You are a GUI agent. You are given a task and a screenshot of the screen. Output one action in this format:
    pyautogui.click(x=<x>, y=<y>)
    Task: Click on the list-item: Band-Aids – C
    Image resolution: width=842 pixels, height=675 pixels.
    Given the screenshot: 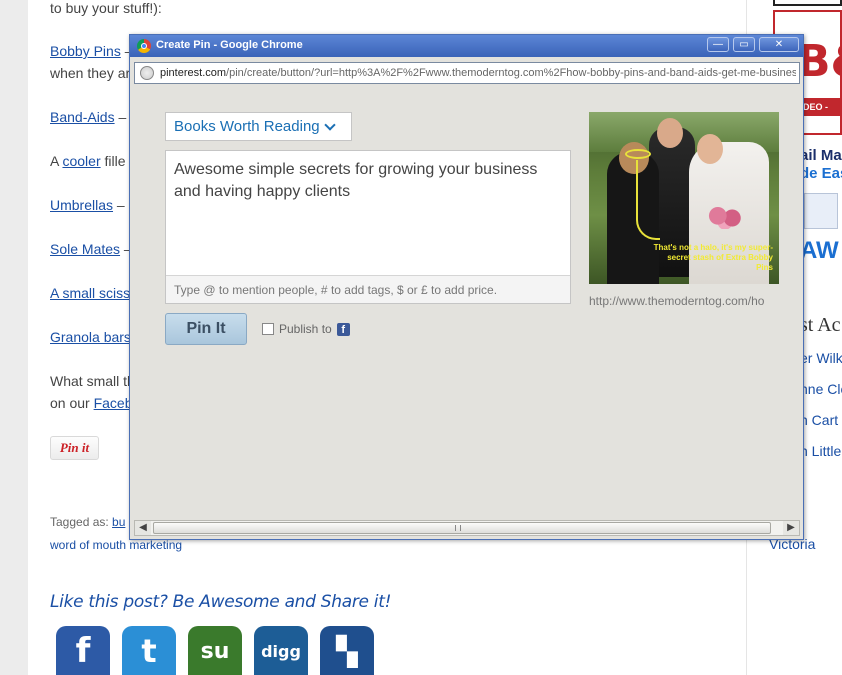 What is the action you would take?
    pyautogui.click(x=95, y=117)
    